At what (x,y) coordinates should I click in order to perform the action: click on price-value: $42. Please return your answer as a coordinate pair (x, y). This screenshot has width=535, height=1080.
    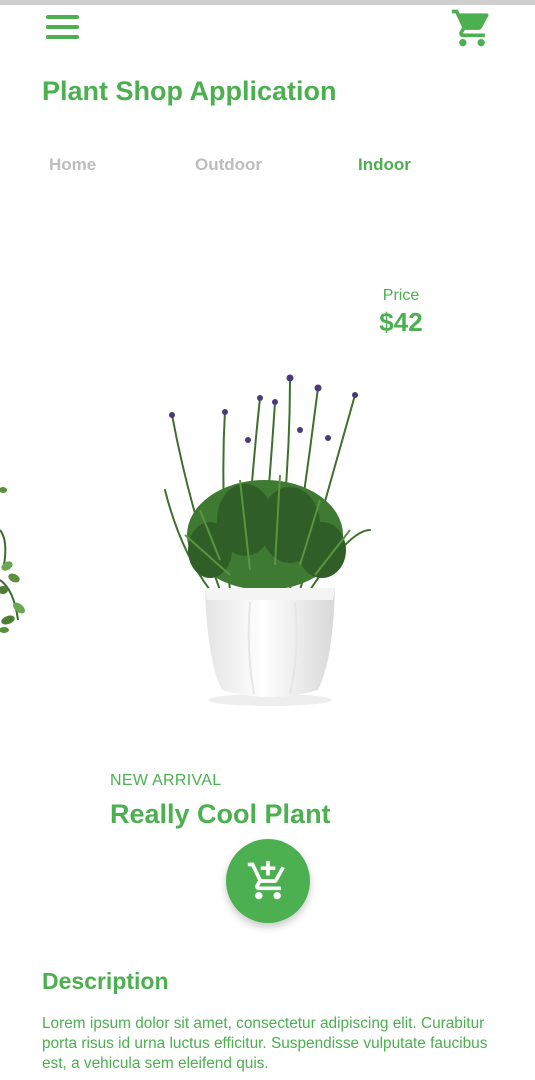
    Looking at the image, I should click on (401, 322).